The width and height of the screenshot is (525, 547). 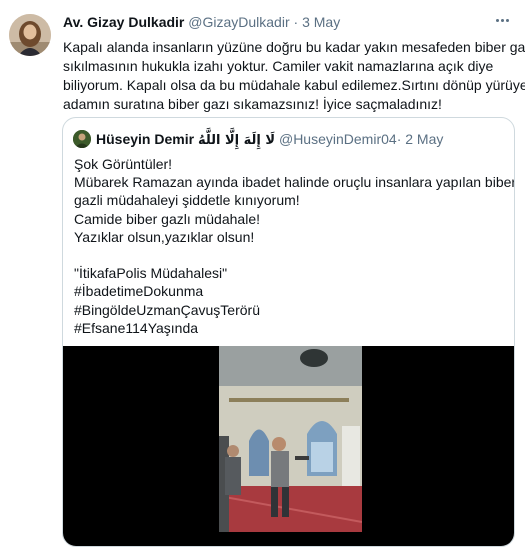 What do you see at coordinates (136, 327) in the screenshot?
I see `hashtag: #Efsane114Yaşında` at bounding box center [136, 327].